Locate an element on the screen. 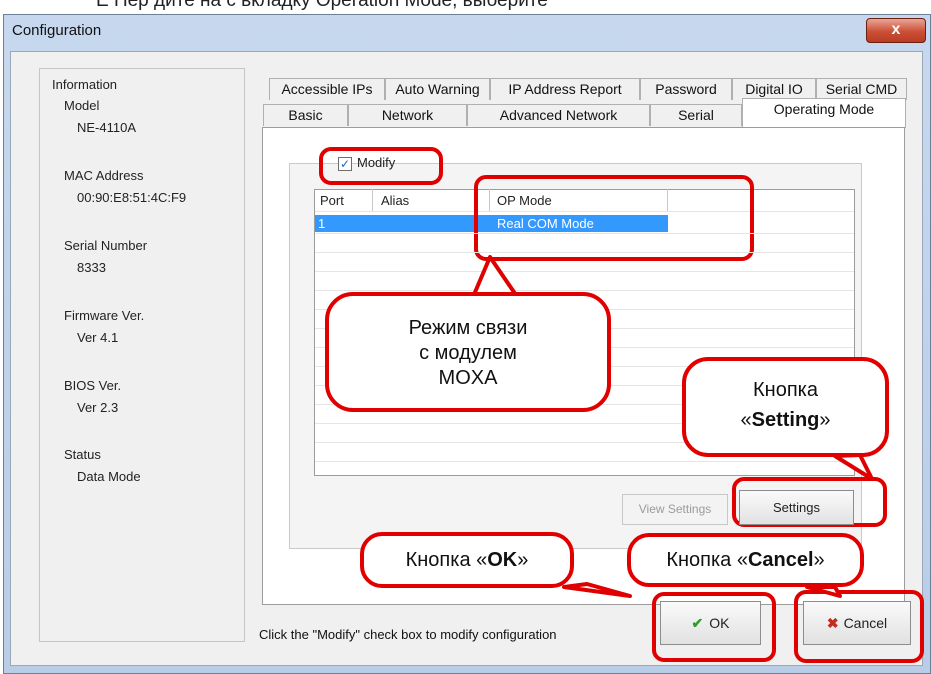 This screenshot has width=931, height=674. mode-callout: Режим связи с модулем MOXA is located at coordinates (468, 352).